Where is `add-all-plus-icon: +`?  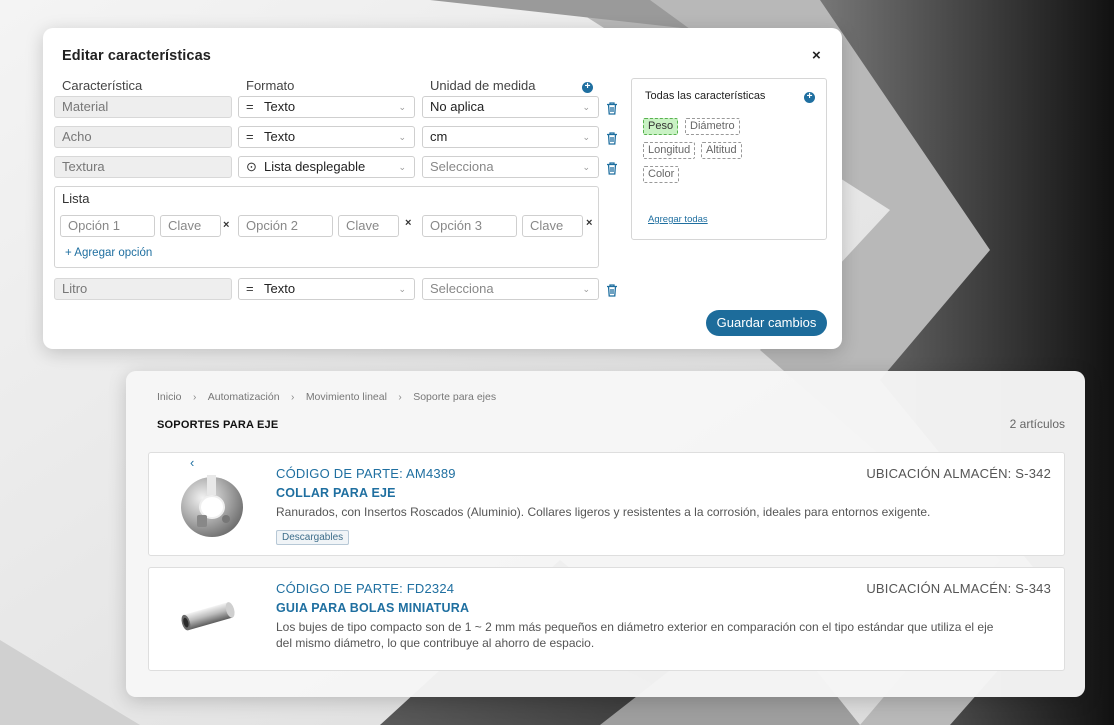
add-all-plus-icon: + is located at coordinates (809, 97).